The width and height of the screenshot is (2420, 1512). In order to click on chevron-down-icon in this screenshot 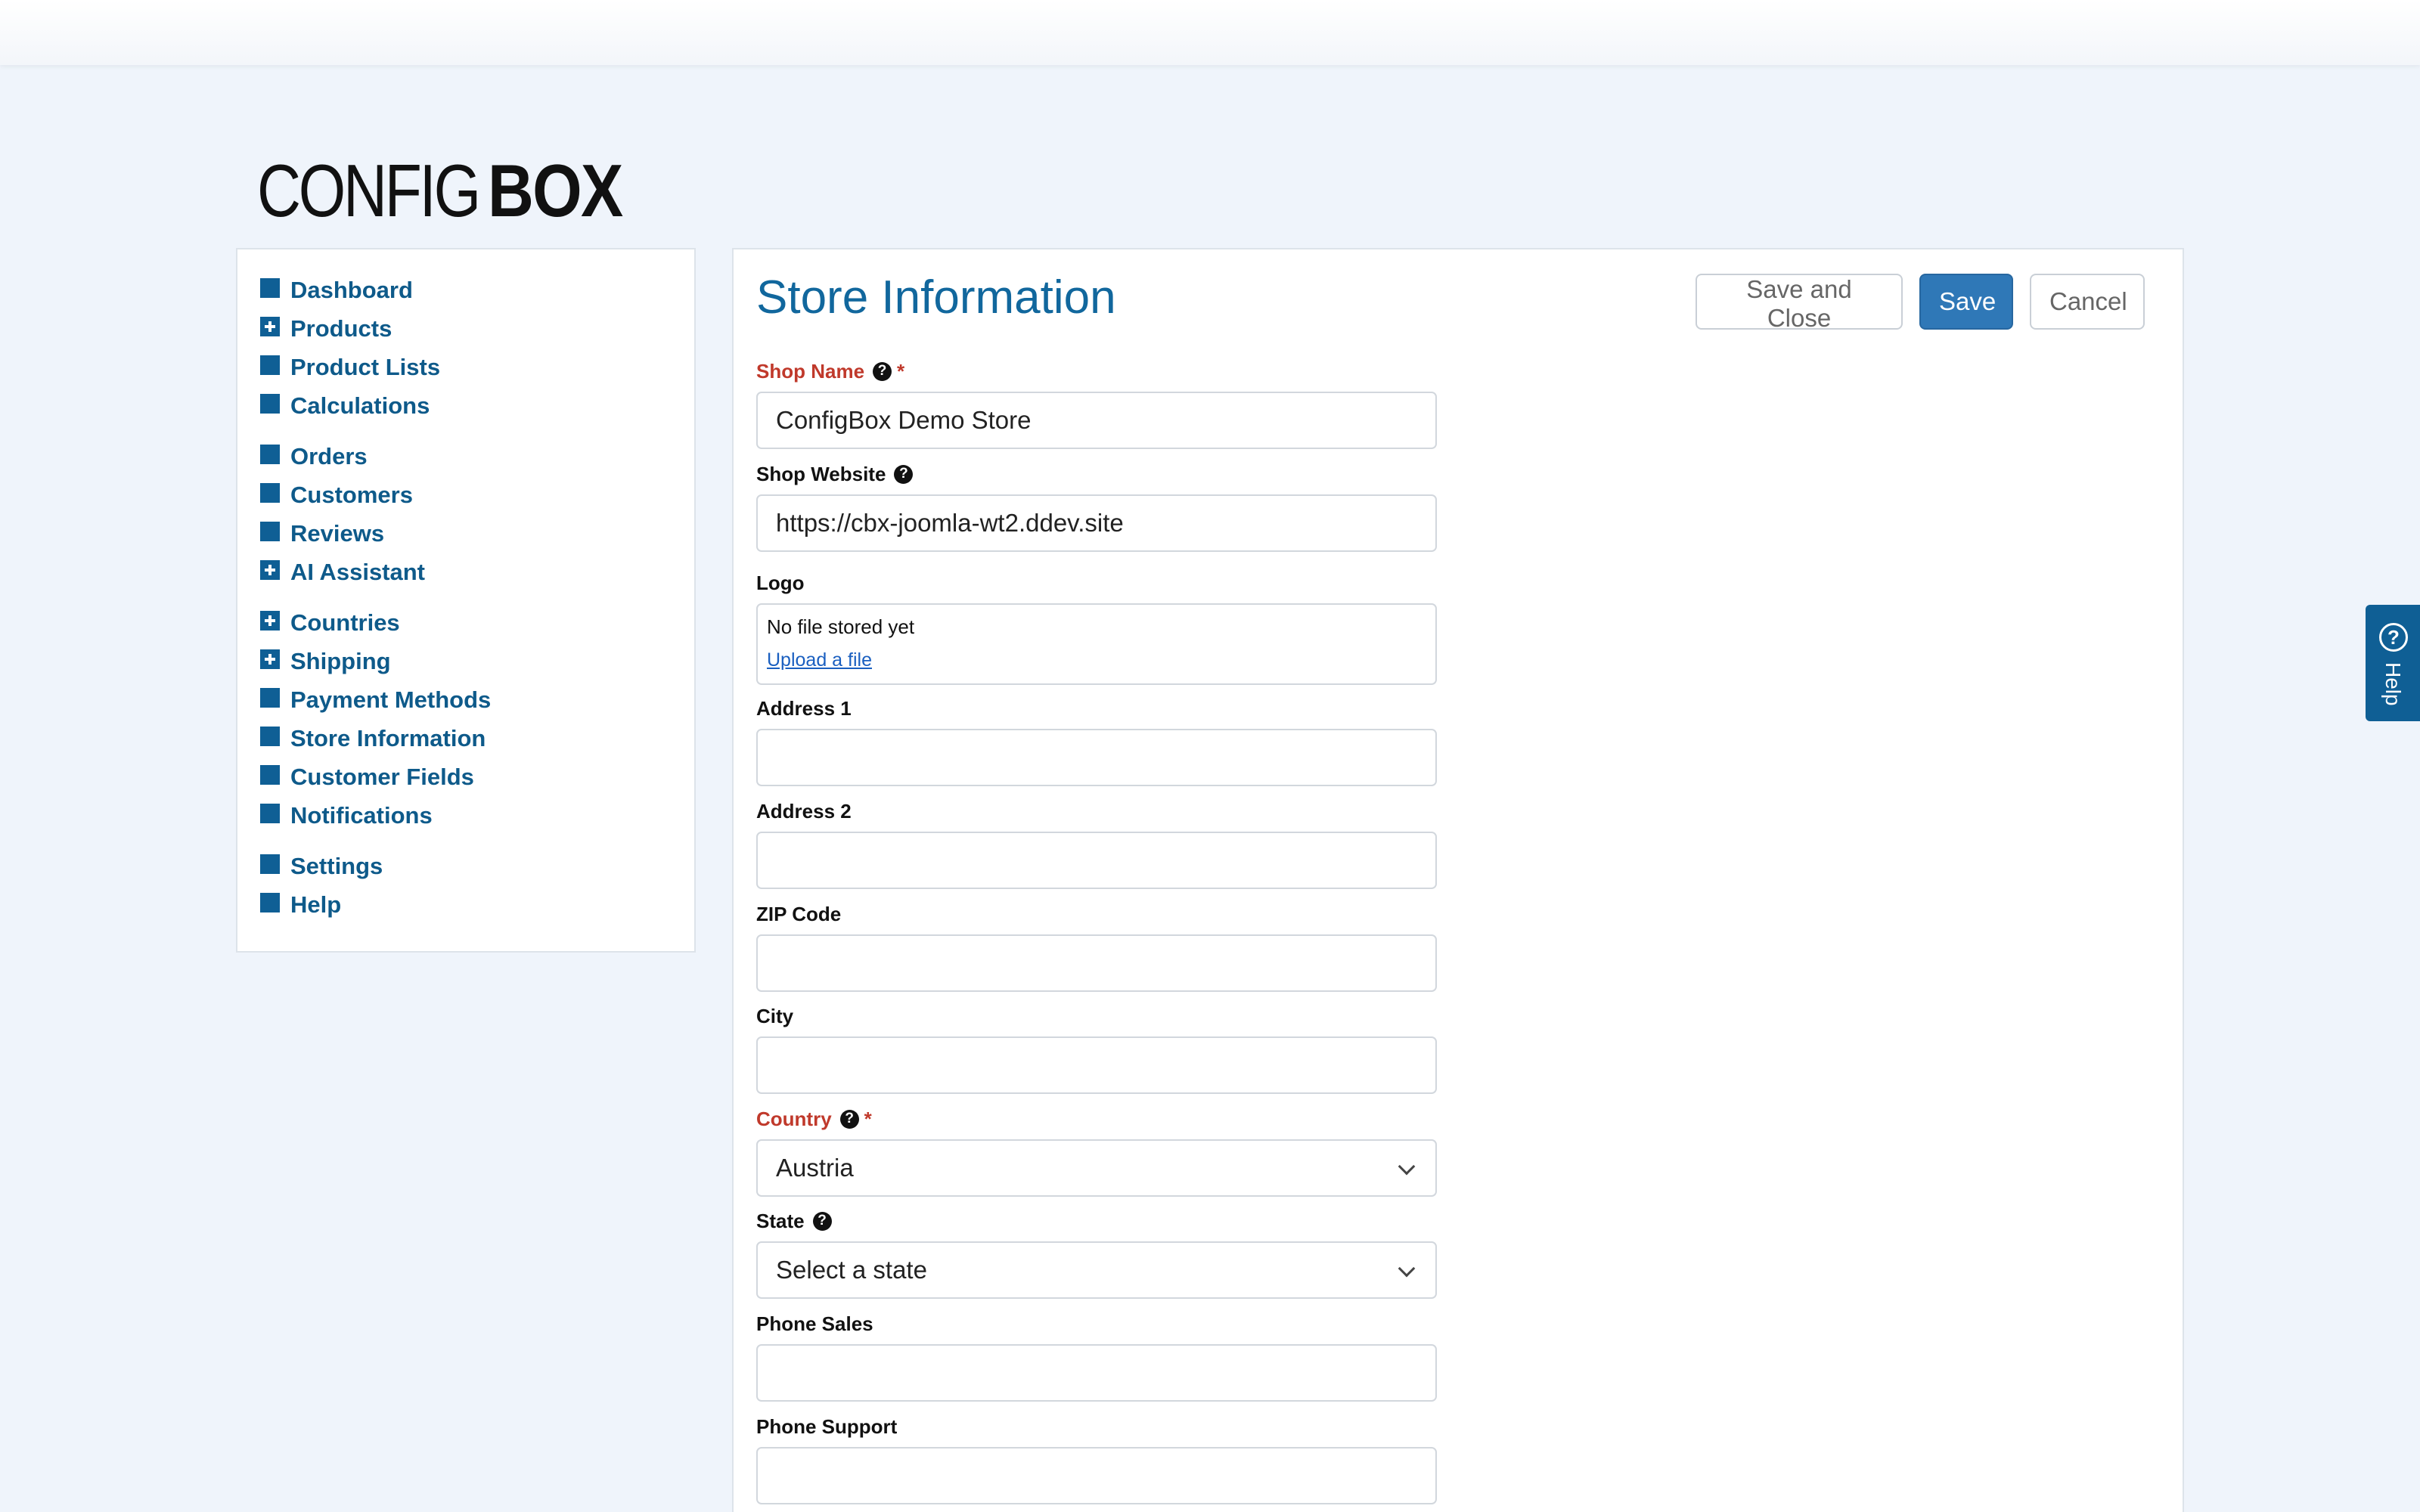, I will do `click(1407, 1268)`.